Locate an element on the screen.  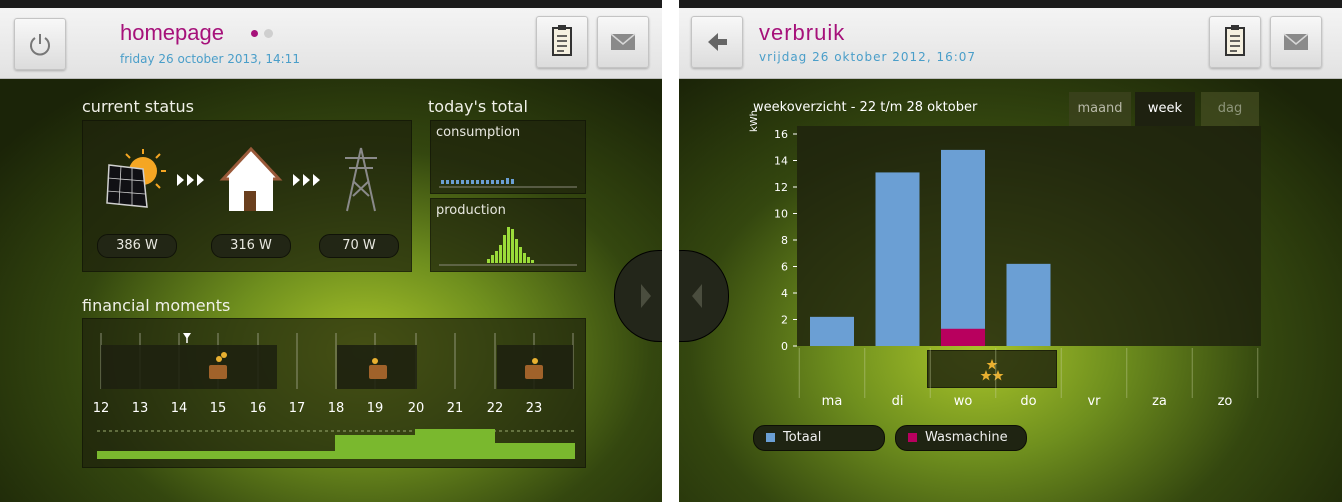
y-tick-label: 4 is located at coordinates (784, 293).